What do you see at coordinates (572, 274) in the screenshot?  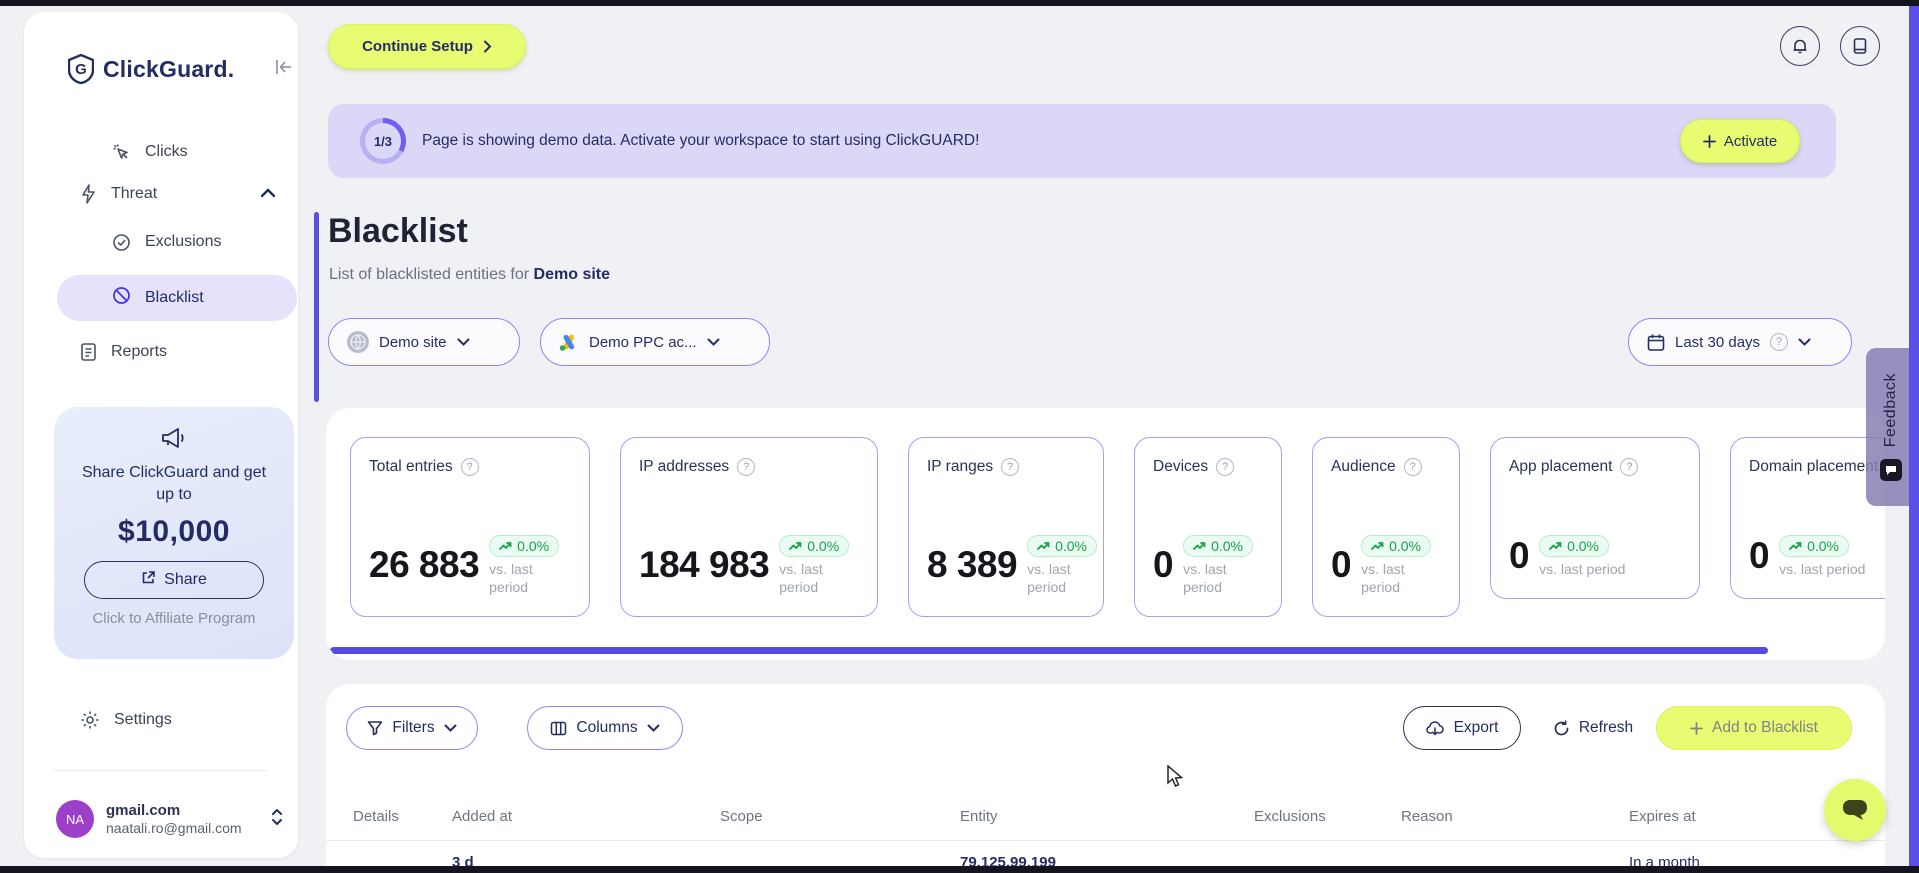 I see `page-subtitle-site: Demo site` at bounding box center [572, 274].